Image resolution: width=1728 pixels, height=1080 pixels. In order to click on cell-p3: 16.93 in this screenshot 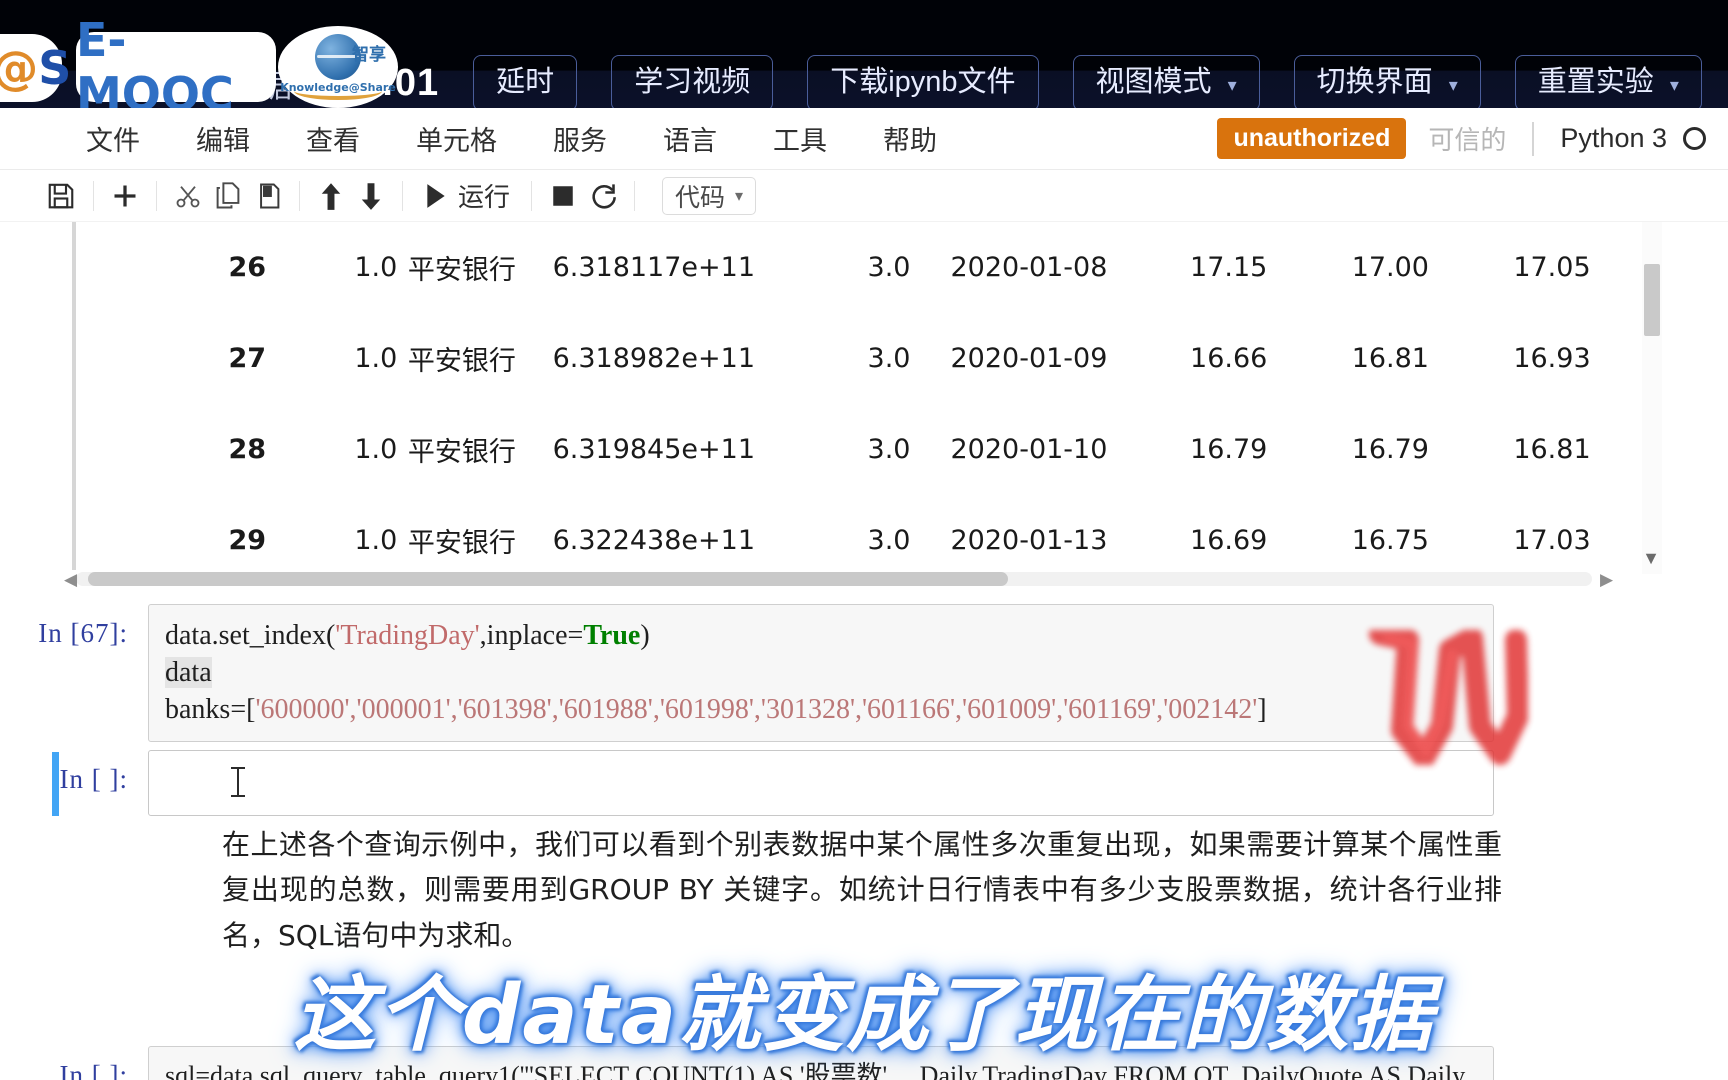, I will do `click(1552, 358)`.